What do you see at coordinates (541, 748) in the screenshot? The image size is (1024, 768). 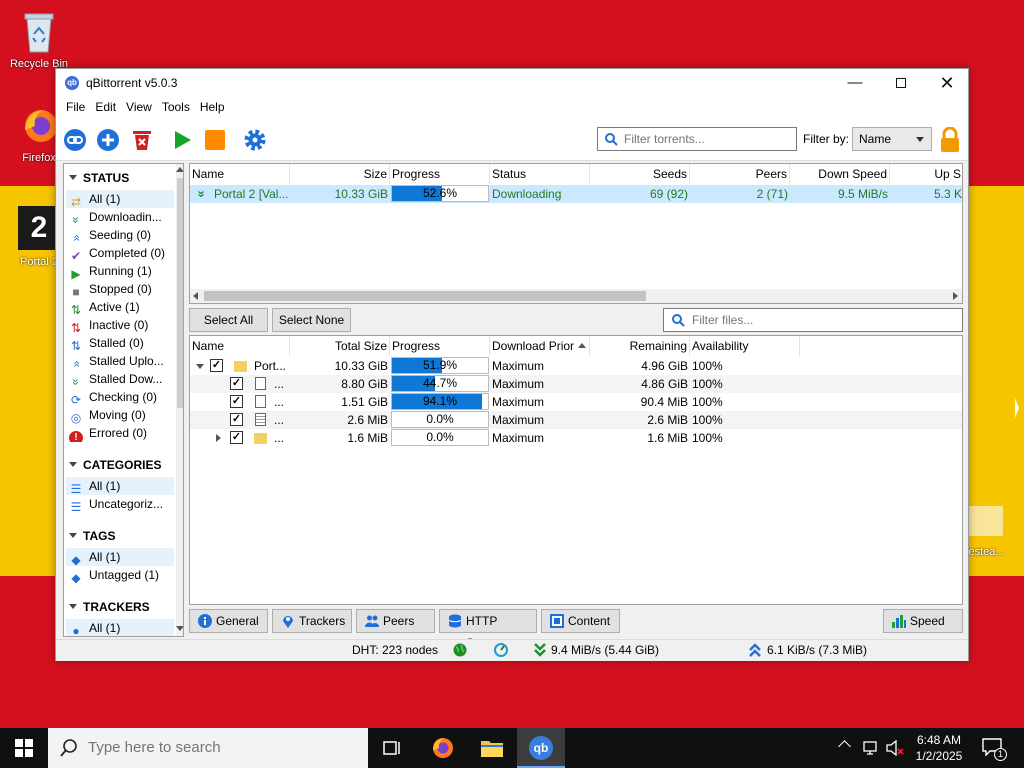 I see `qbittorrent-taskbar-button: qb` at bounding box center [541, 748].